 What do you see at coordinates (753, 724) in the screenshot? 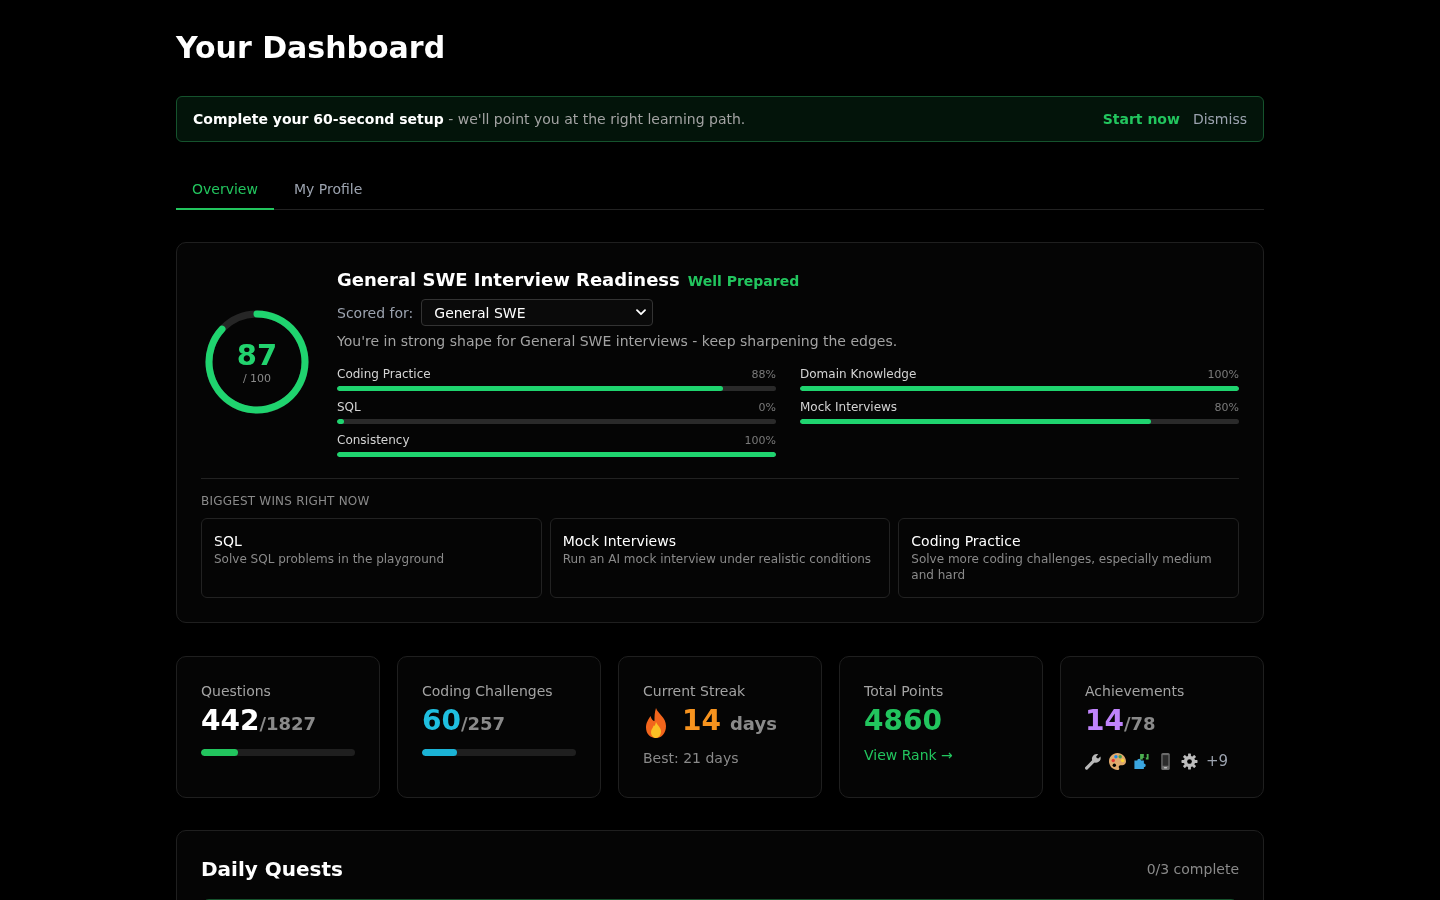
I see `stat-unit: days` at bounding box center [753, 724].